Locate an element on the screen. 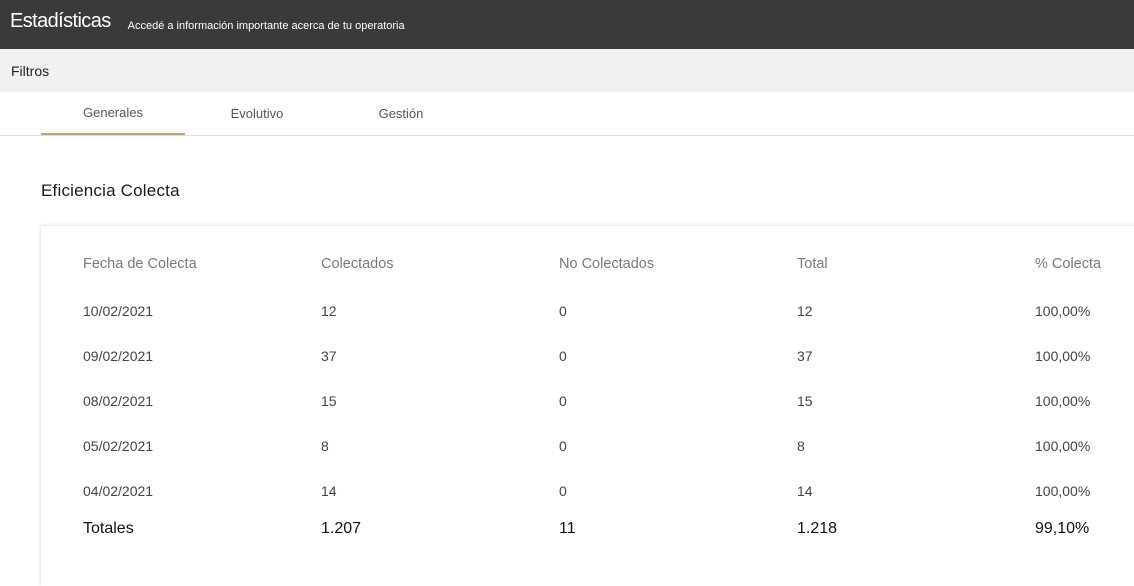 This screenshot has height=586, width=1134. cell-colectados: 37 is located at coordinates (329, 356).